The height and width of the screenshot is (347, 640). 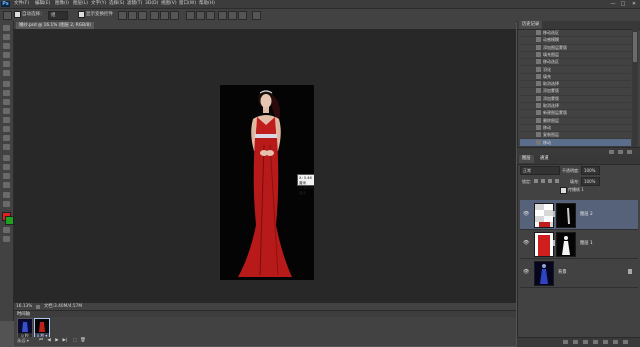 What do you see at coordinates (242, 15) in the screenshot?
I see `distribute-right-icon` at bounding box center [242, 15].